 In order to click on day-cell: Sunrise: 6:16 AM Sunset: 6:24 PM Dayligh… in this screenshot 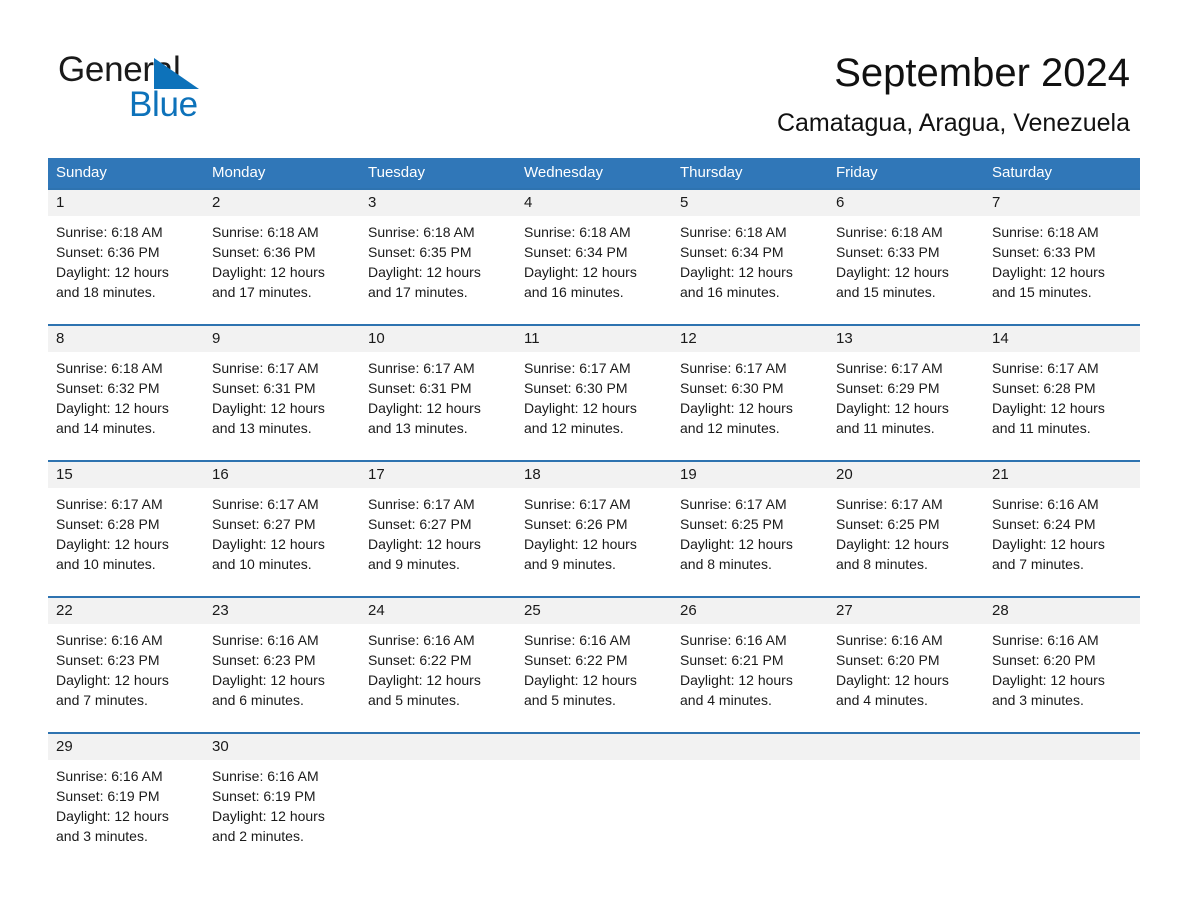, I will do `click(1062, 542)`.